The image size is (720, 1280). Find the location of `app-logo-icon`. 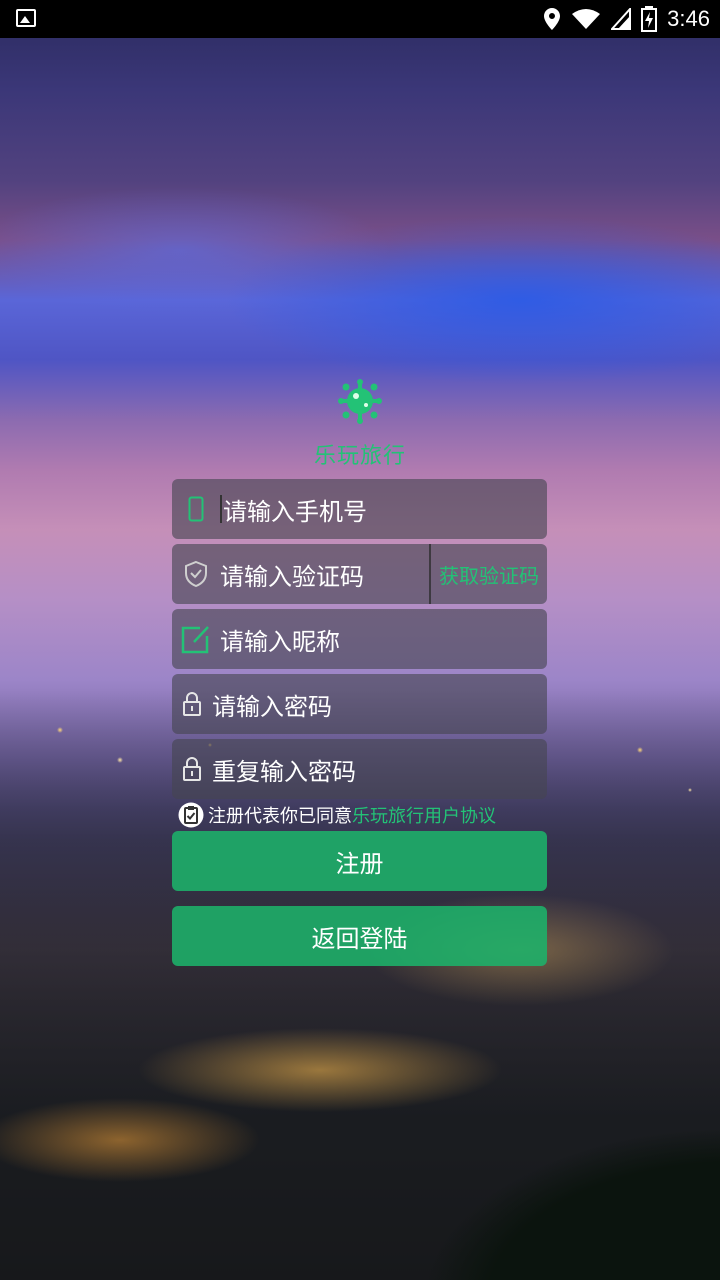

app-logo-icon is located at coordinates (360, 401).